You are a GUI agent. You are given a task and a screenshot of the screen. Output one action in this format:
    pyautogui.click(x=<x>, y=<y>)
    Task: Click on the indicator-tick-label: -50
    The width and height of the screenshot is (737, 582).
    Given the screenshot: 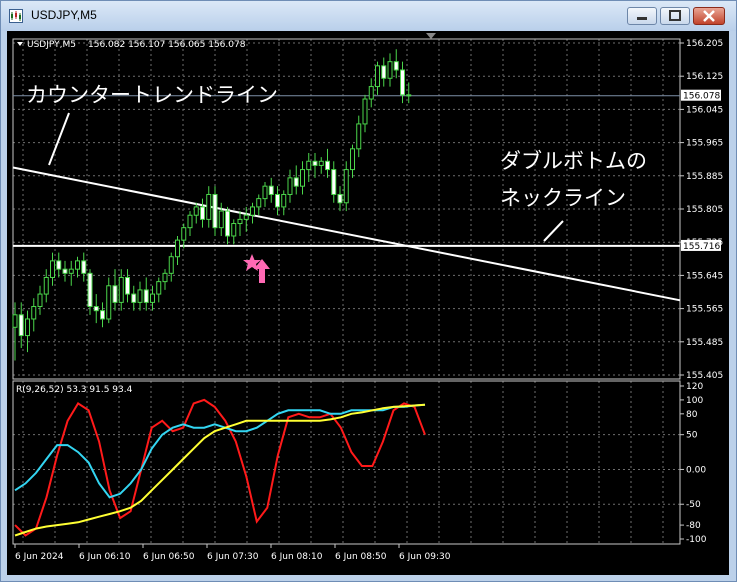 What is the action you would take?
    pyautogui.click(x=693, y=505)
    